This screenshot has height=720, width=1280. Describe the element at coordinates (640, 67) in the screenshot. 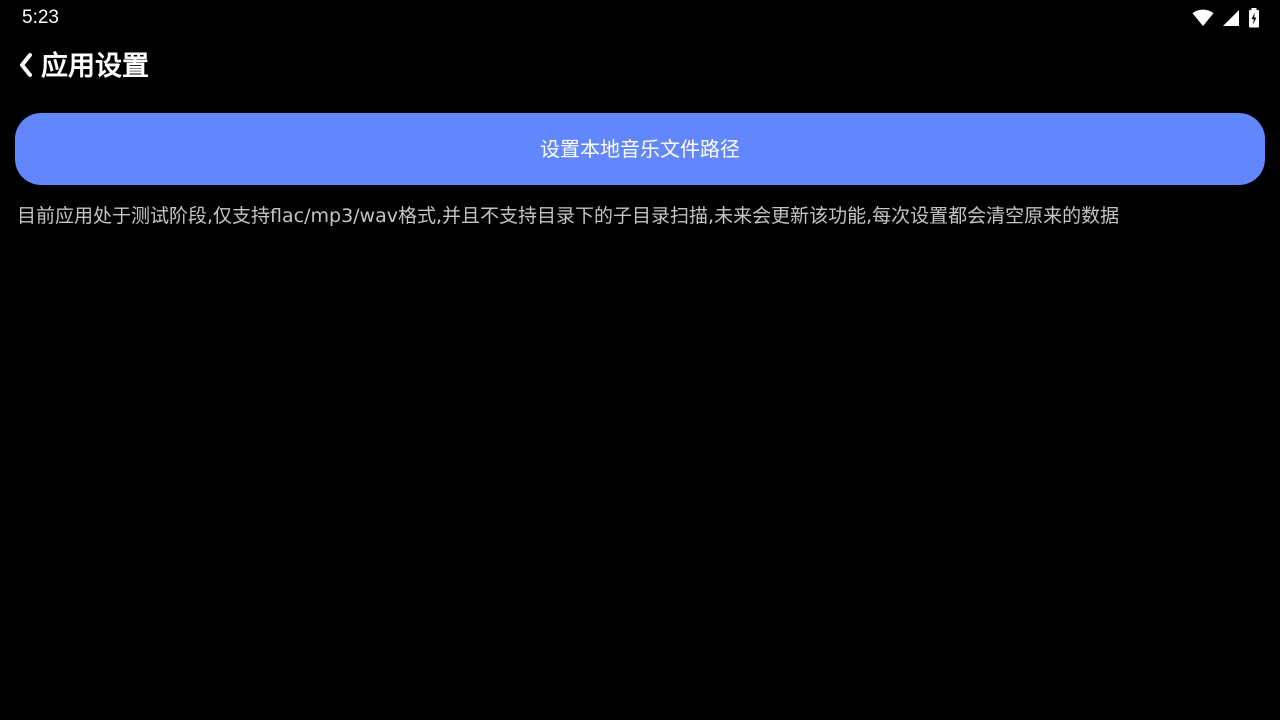

I see `app-header: 应用设置` at that location.